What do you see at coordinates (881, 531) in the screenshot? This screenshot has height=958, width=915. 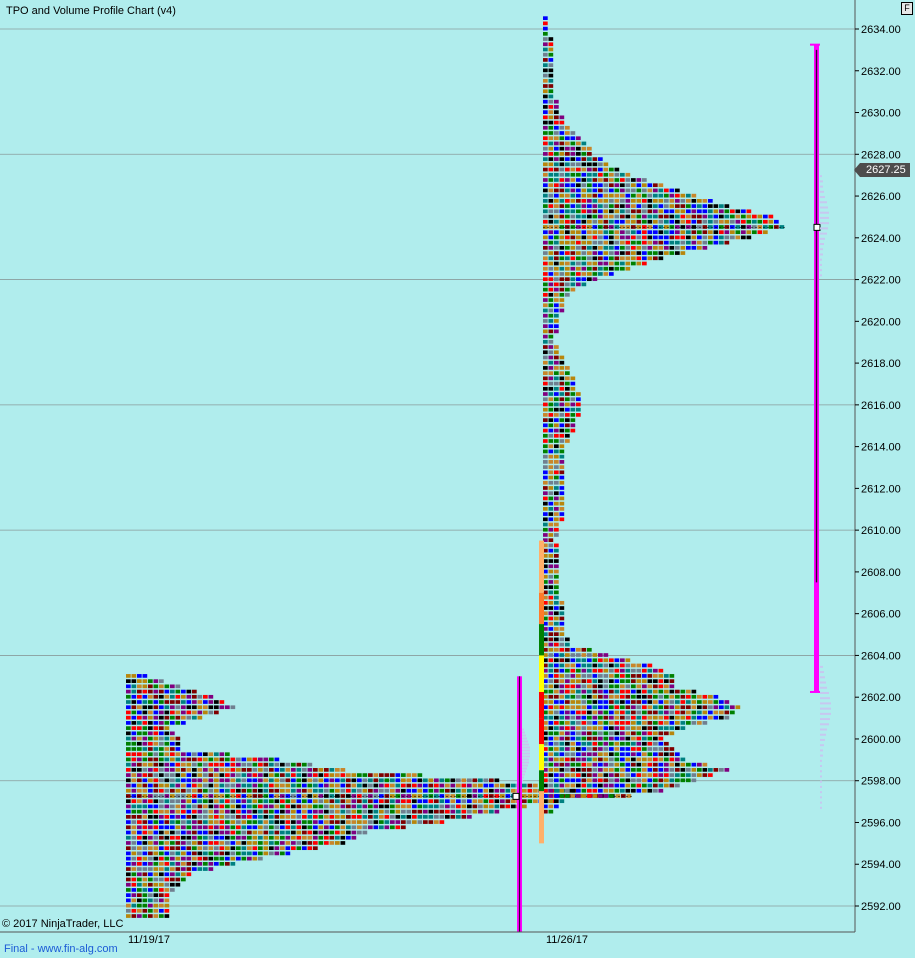 I see `y-tick-label: 2610.00` at bounding box center [881, 531].